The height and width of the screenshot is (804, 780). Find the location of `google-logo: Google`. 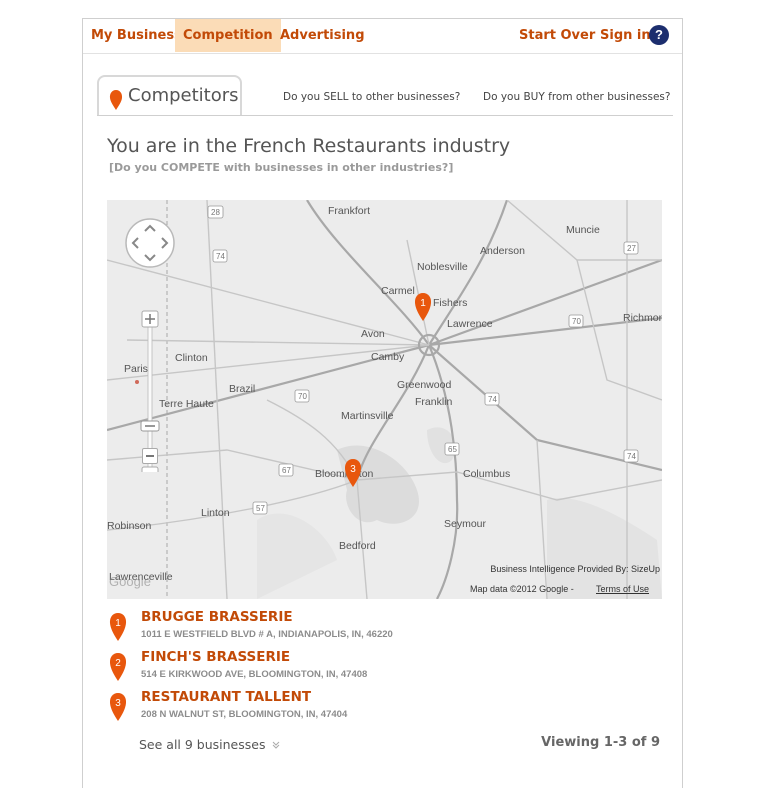

google-logo: Google is located at coordinates (130, 581).